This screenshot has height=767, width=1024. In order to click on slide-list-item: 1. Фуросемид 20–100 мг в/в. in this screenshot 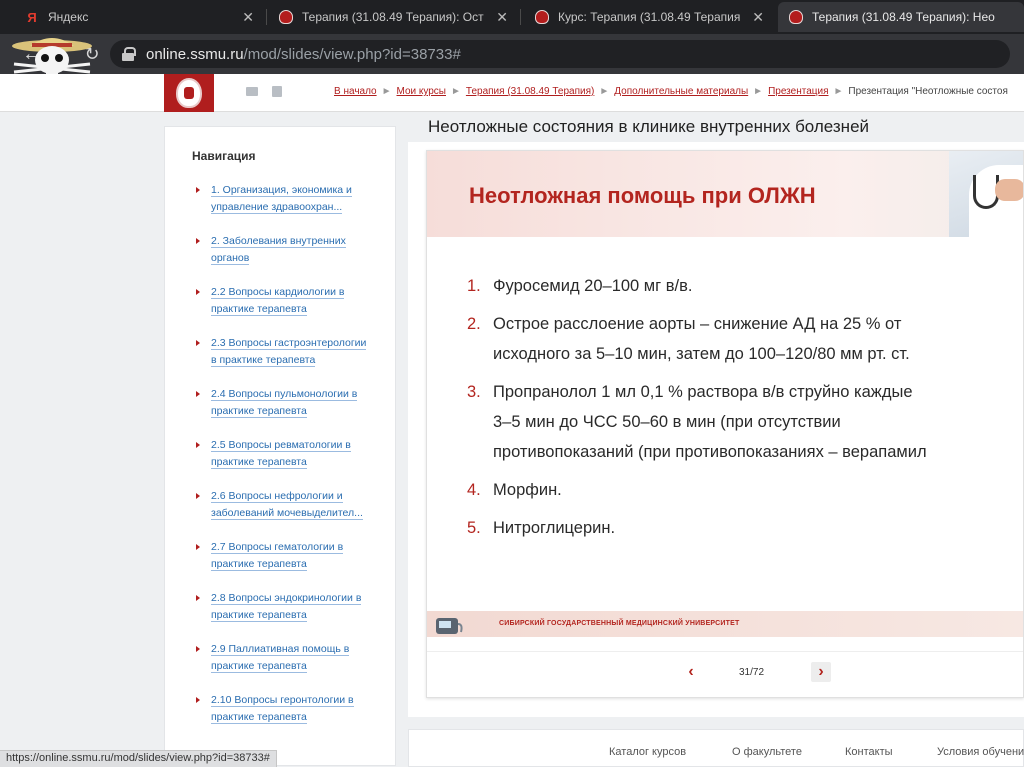, I will do `click(580, 286)`.